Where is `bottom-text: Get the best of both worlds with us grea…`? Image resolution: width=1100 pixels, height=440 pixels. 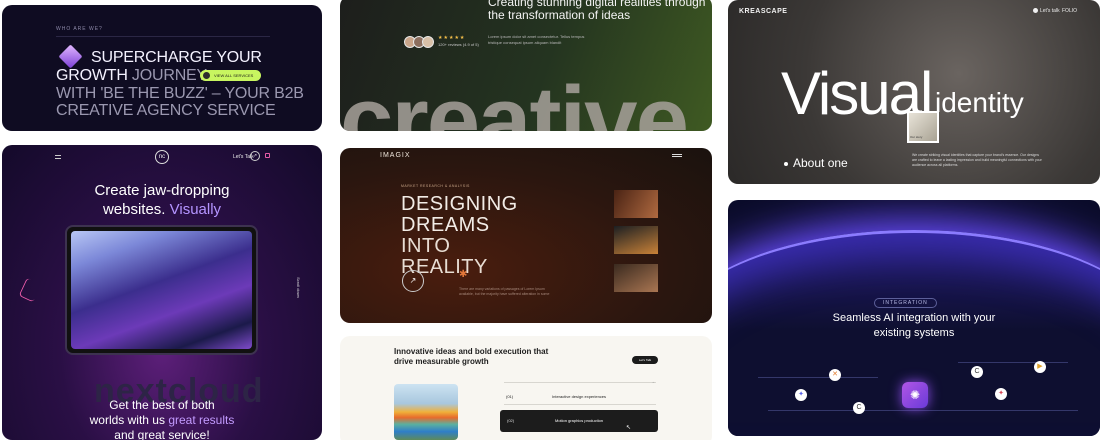
bottom-text: Get the best of both worlds with us grea… is located at coordinates (162, 419).